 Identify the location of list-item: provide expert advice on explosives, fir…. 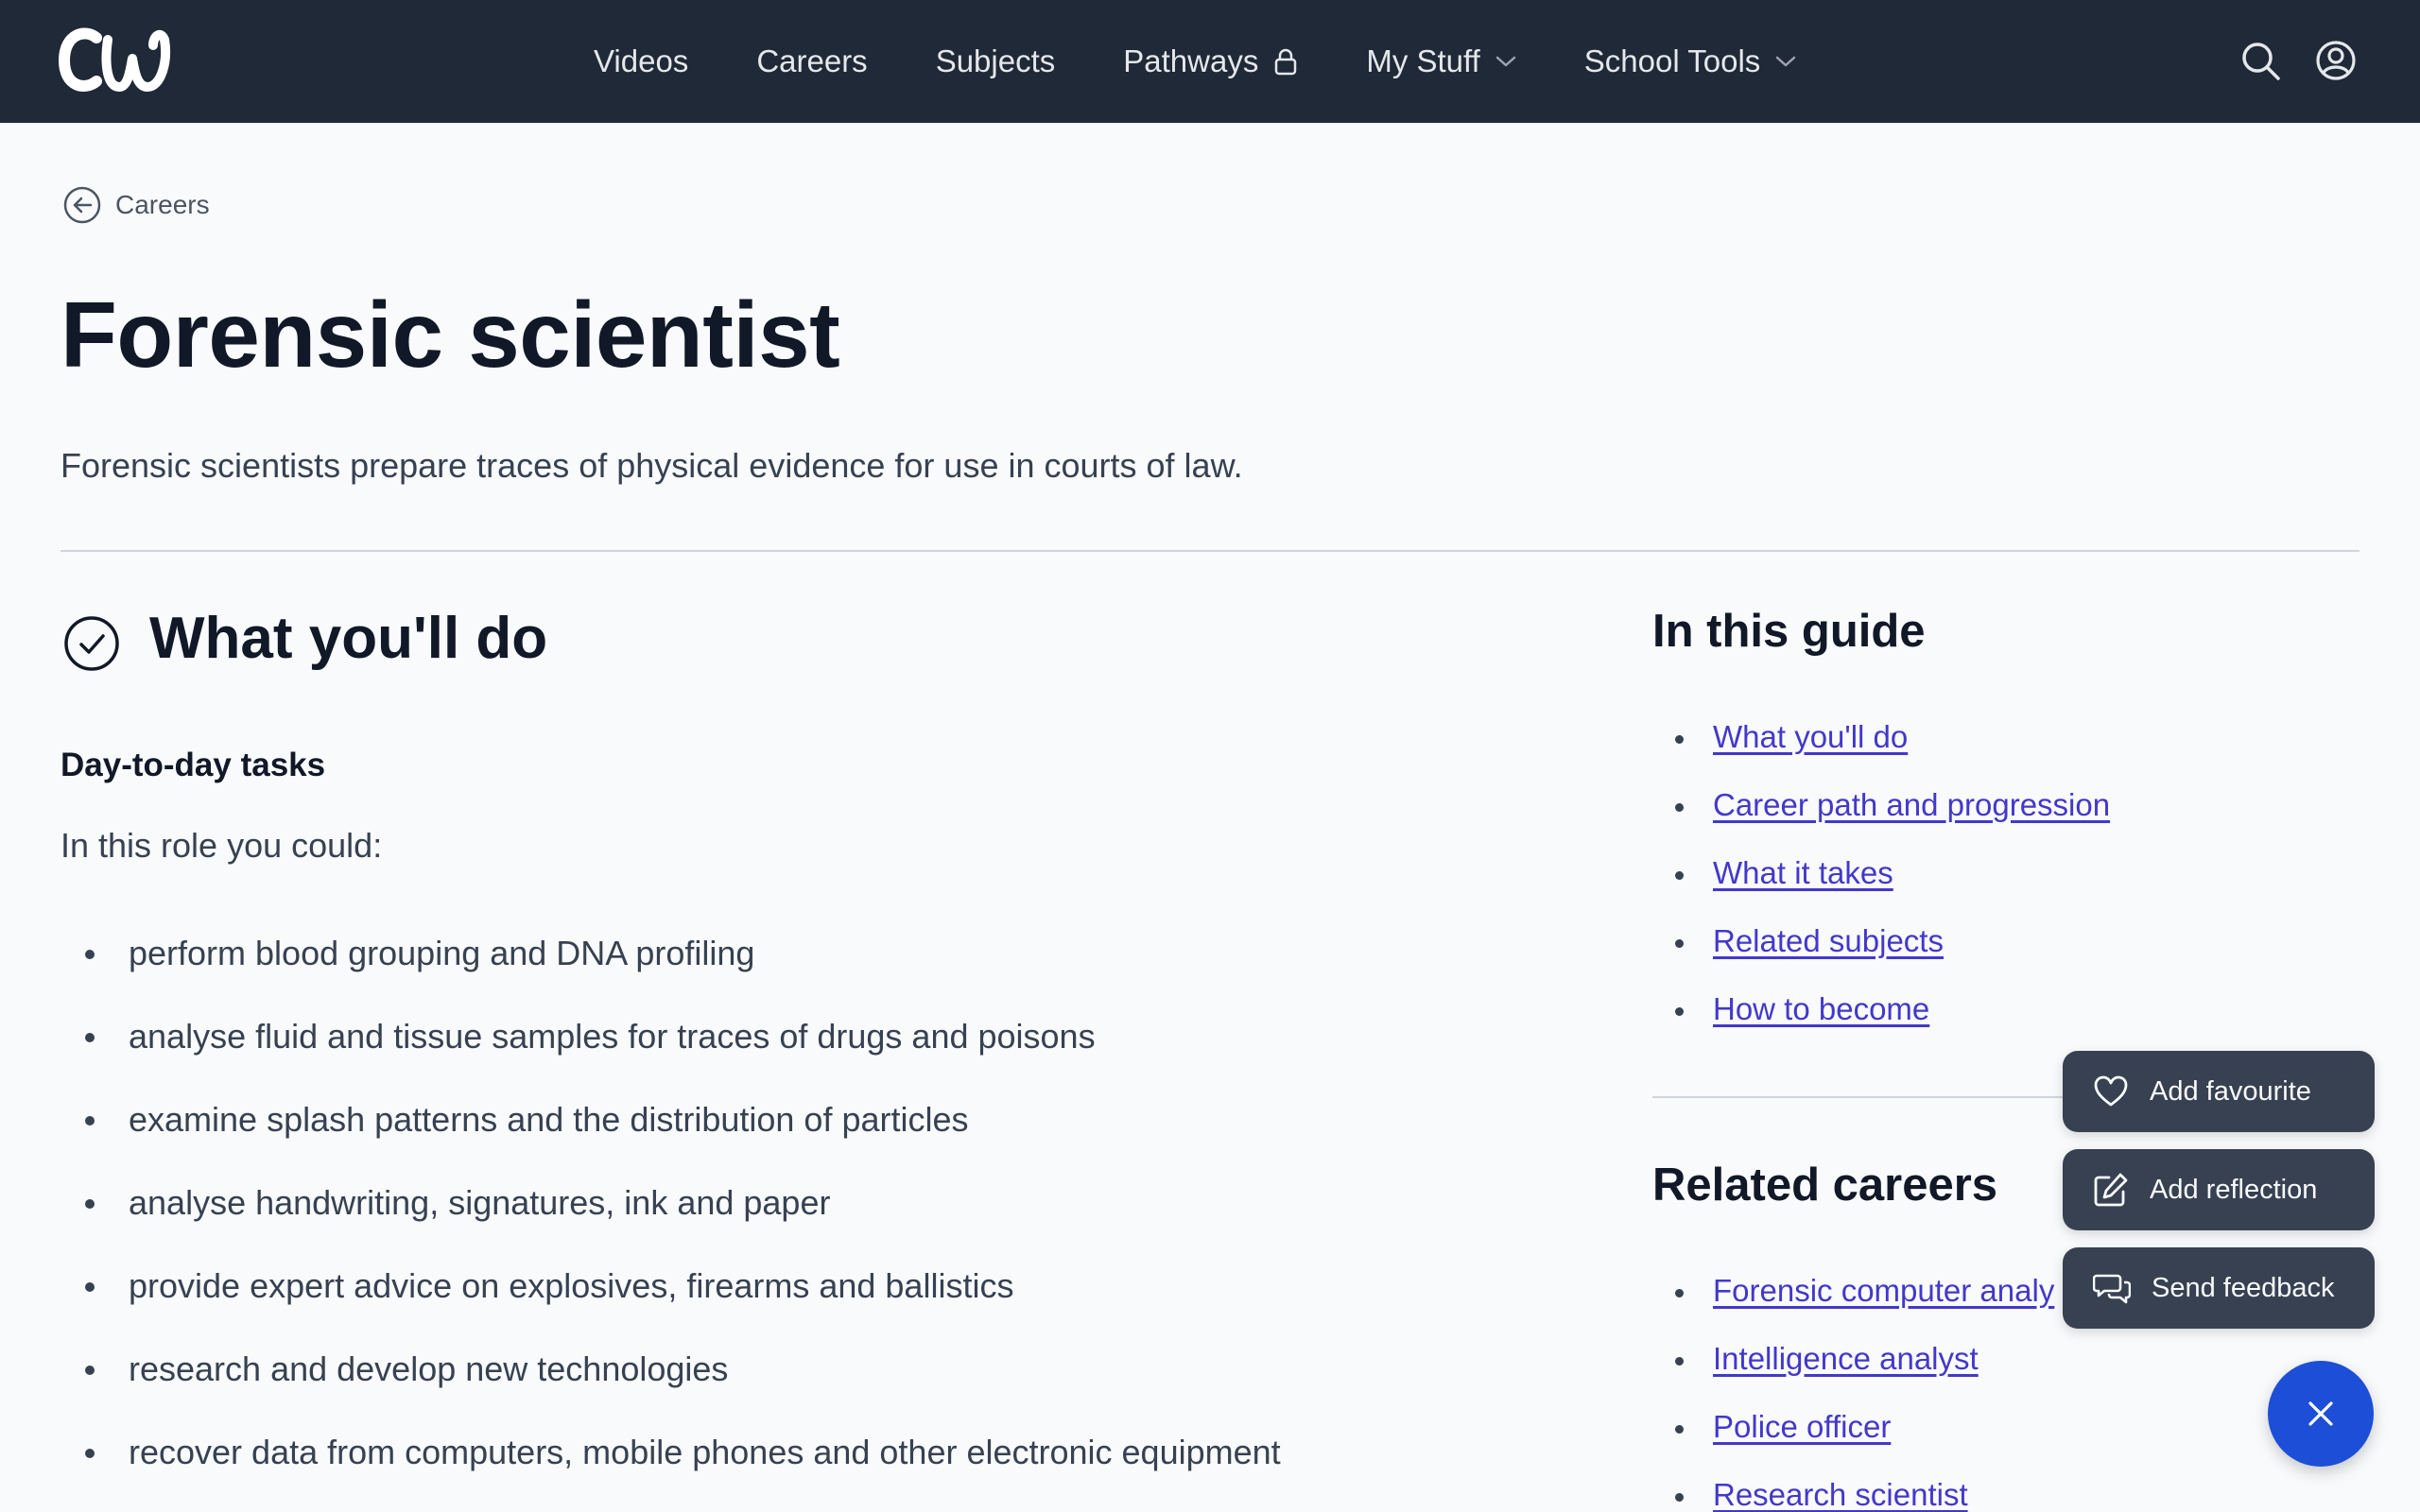
(671, 1298).